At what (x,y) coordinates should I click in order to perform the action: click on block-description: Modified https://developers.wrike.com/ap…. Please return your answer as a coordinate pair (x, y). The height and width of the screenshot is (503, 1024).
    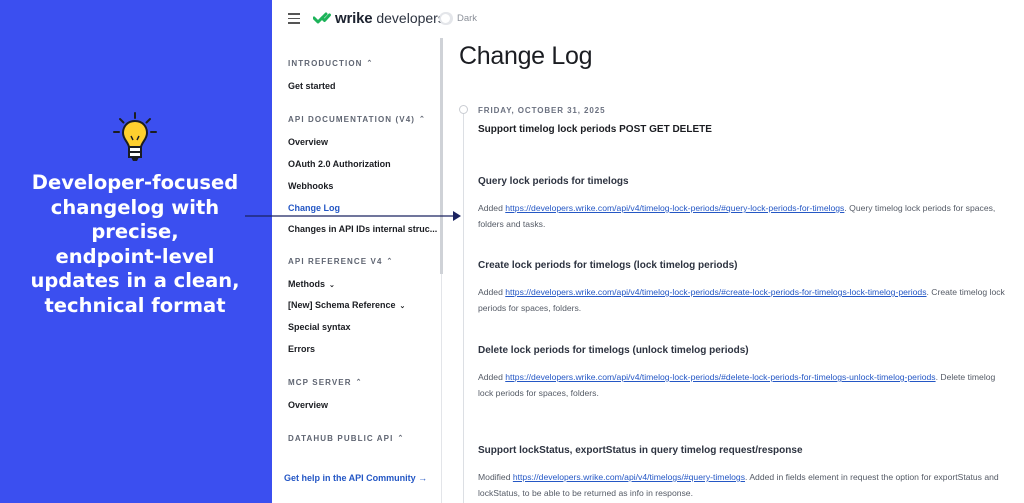
    Looking at the image, I should click on (738, 485).